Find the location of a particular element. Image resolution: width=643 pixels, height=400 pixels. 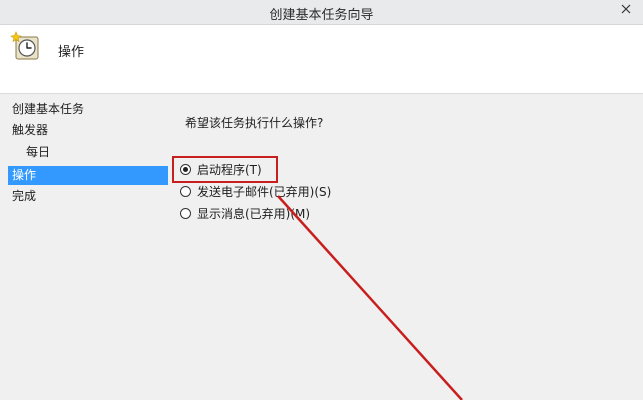

option-display-message: 显示消息(已弃用)(M) is located at coordinates (245, 213).